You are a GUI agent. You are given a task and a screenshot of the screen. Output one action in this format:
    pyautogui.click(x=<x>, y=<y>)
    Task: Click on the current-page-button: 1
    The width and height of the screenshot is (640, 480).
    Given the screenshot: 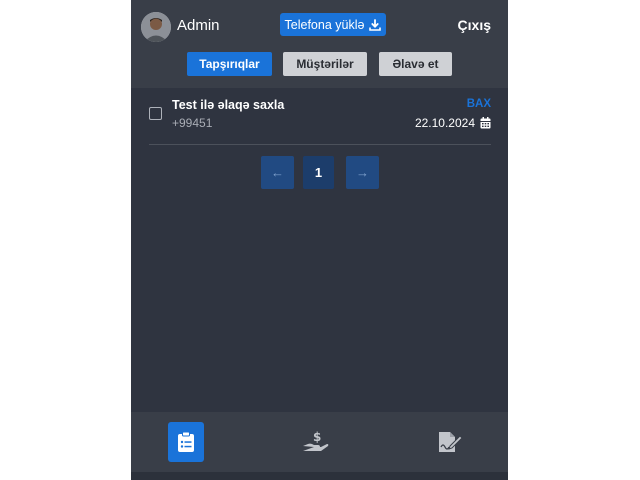 What is the action you would take?
    pyautogui.click(x=318, y=172)
    